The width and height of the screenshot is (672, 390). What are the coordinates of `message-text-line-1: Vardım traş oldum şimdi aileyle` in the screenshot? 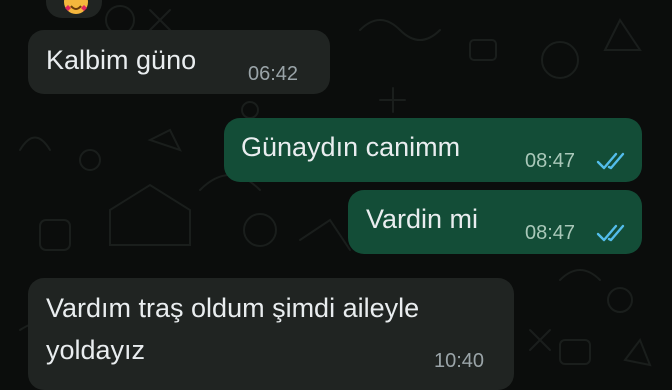 It's located at (233, 308).